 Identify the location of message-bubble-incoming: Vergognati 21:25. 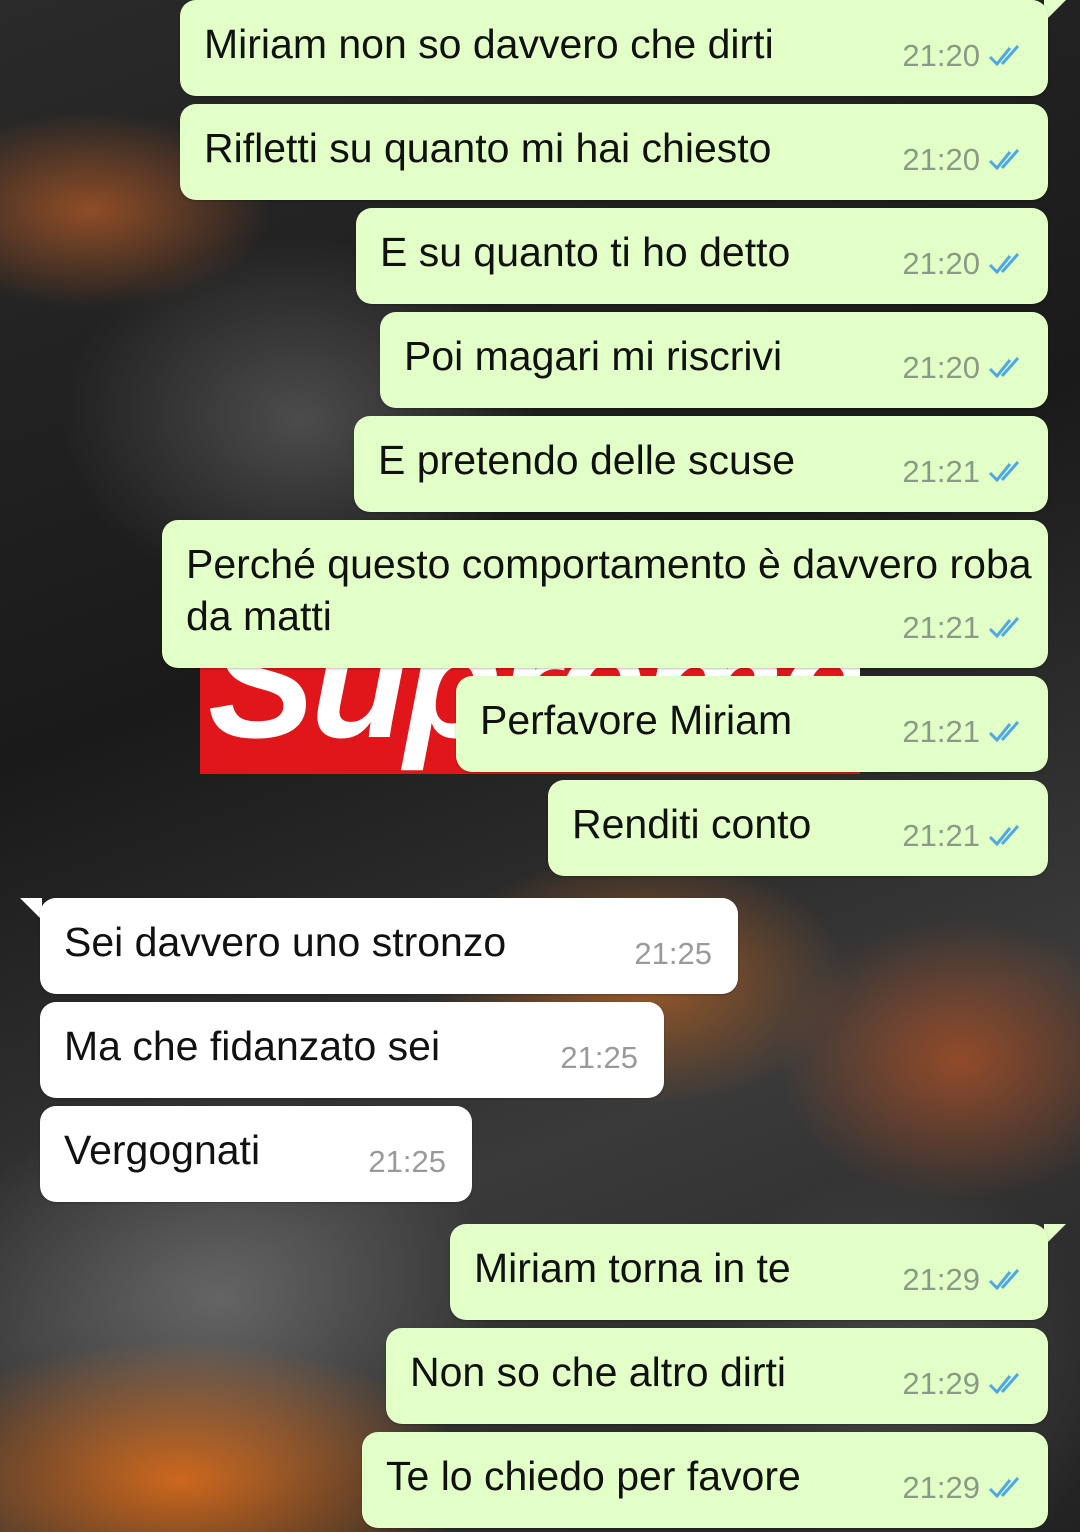
(256, 1154).